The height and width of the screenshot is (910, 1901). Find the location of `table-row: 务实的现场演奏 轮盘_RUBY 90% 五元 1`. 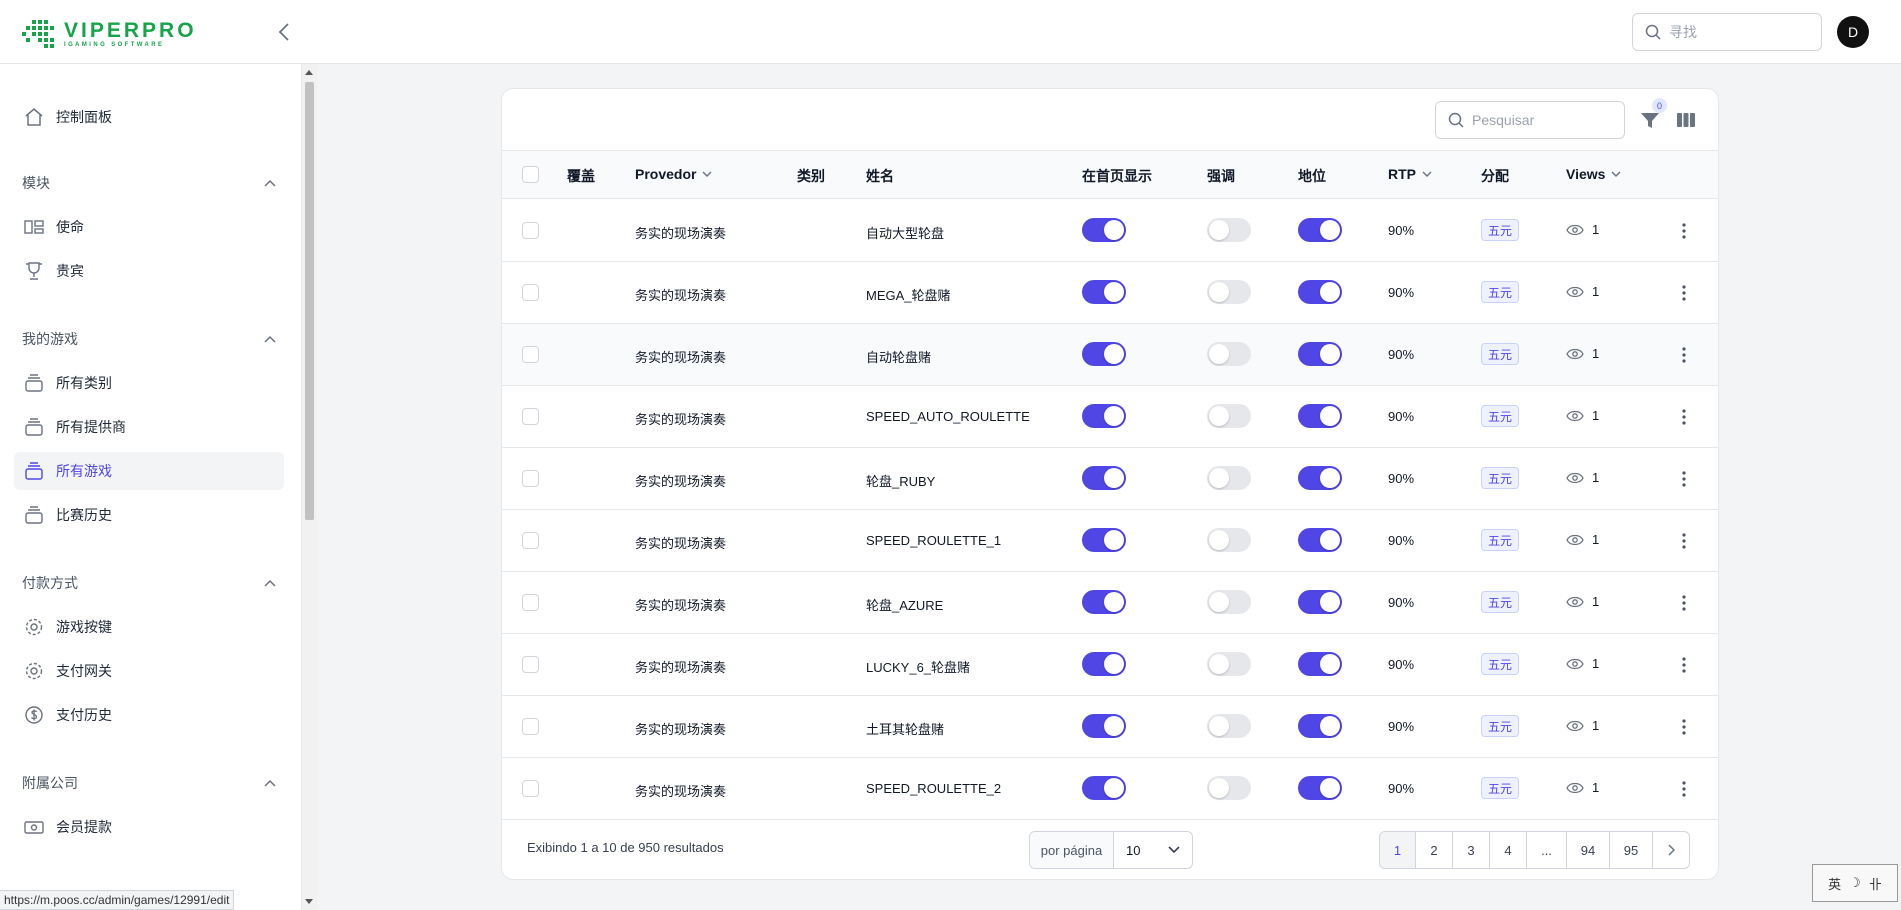

table-row: 务实的现场演奏 轮盘_RUBY 90% 五元 1 is located at coordinates (1110, 479).